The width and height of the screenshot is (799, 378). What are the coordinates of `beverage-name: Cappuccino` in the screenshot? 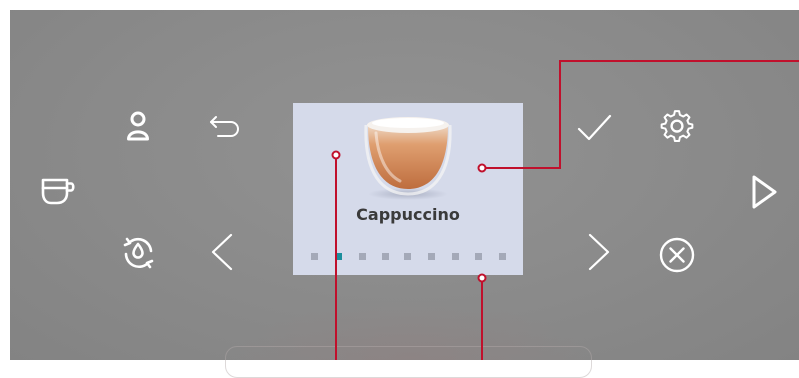 It's located at (408, 214).